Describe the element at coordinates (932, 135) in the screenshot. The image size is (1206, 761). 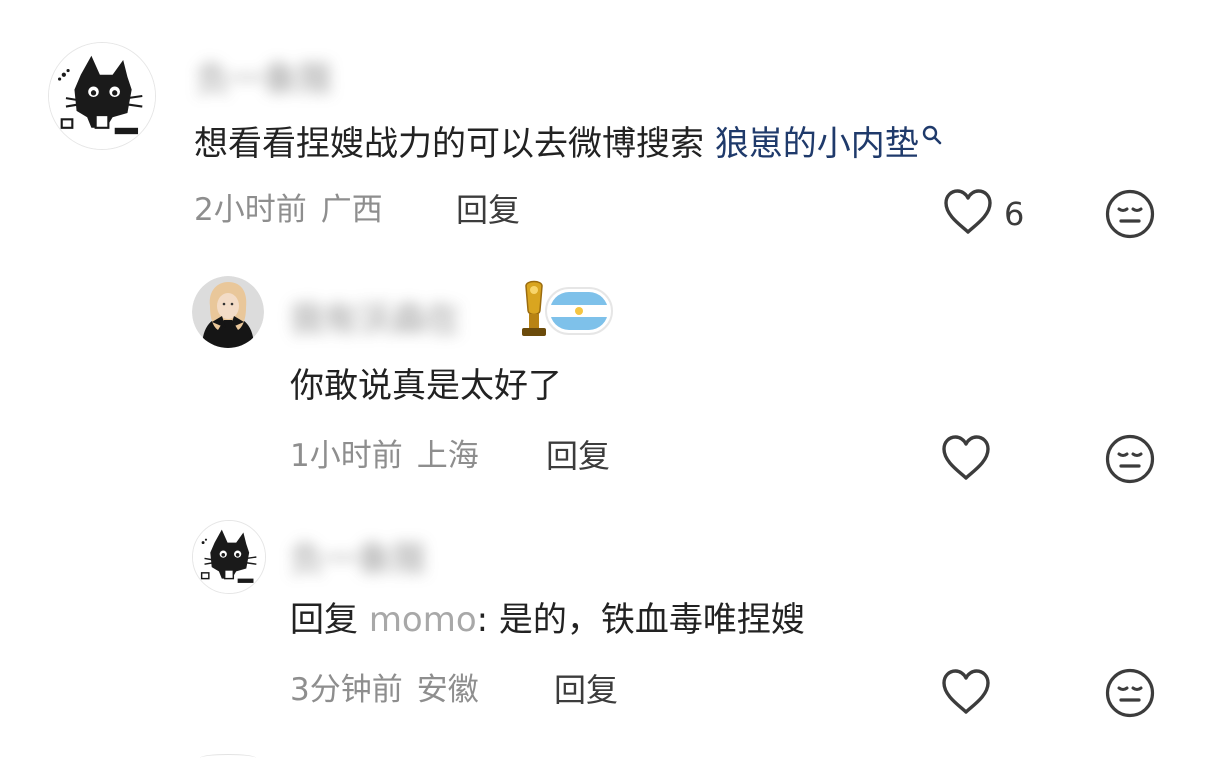
I see `search-icon` at that location.